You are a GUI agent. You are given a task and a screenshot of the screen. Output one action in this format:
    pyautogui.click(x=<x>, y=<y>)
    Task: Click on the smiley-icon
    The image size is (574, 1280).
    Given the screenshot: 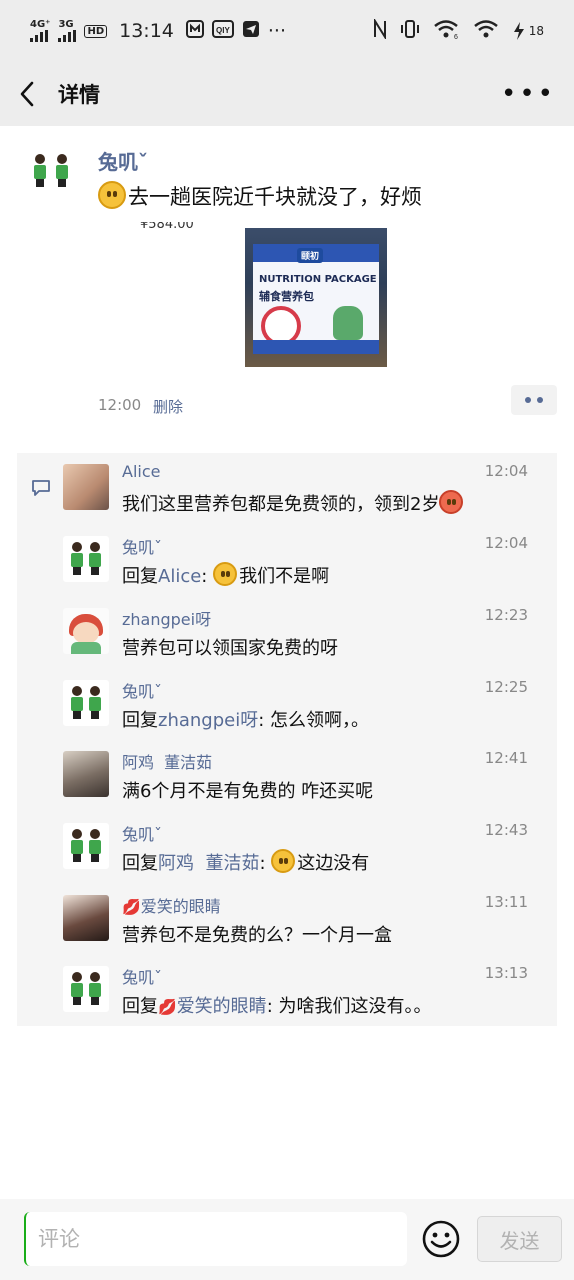 What is the action you would take?
    pyautogui.click(x=441, y=1239)
    